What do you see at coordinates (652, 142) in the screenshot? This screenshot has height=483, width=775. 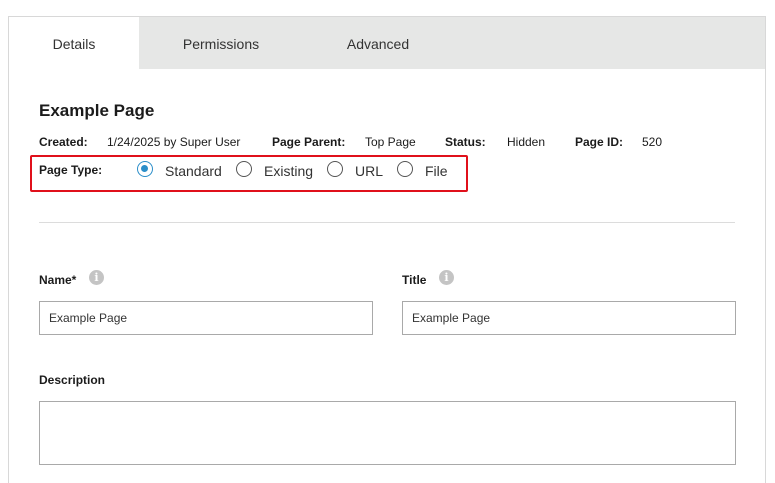 I see `page-id-value: 520` at bounding box center [652, 142].